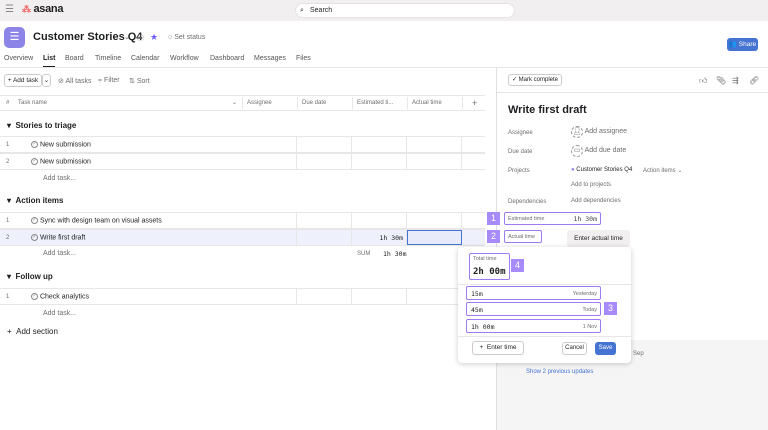  Describe the element at coordinates (140, 38) in the screenshot. I see `info-icon: ⓘ` at that location.